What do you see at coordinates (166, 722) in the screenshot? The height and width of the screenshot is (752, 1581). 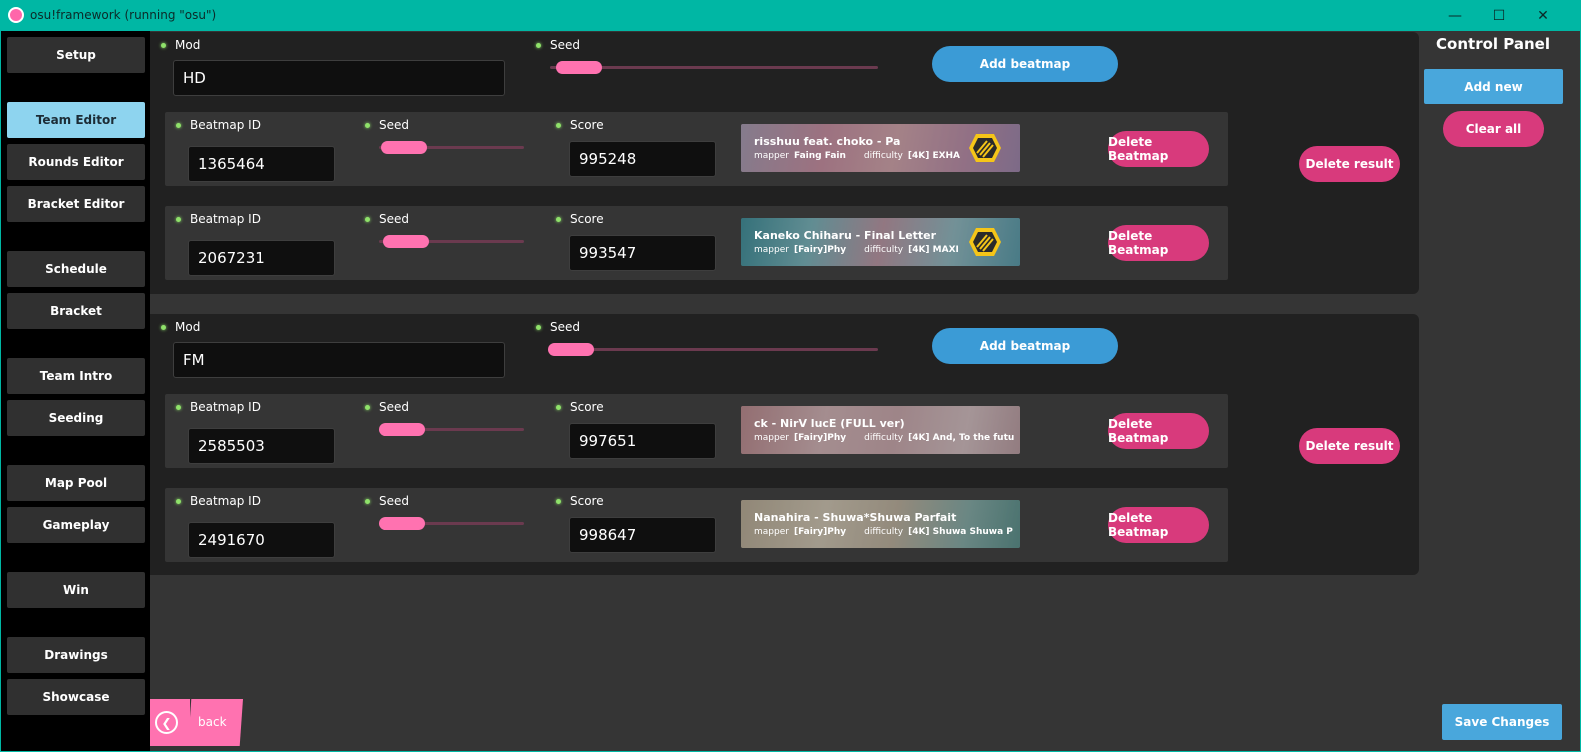 I see `chevron-left-icon: ❮` at bounding box center [166, 722].